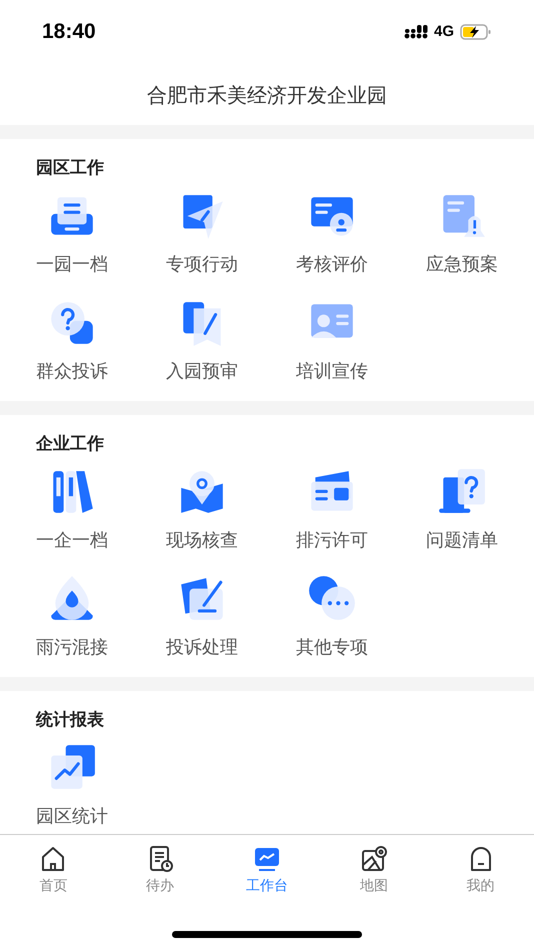 The image size is (534, 950). I want to click on feature-button: 投诉处理, so click(202, 623).